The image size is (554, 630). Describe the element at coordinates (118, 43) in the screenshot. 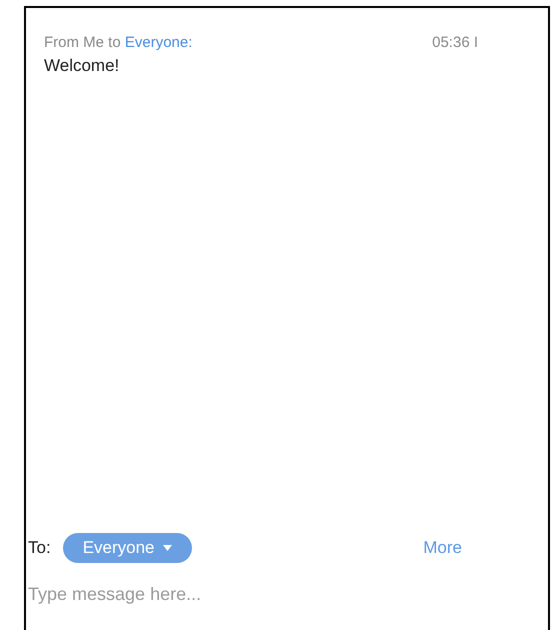

I see `message-sender: From Me to Everyone:` at that location.